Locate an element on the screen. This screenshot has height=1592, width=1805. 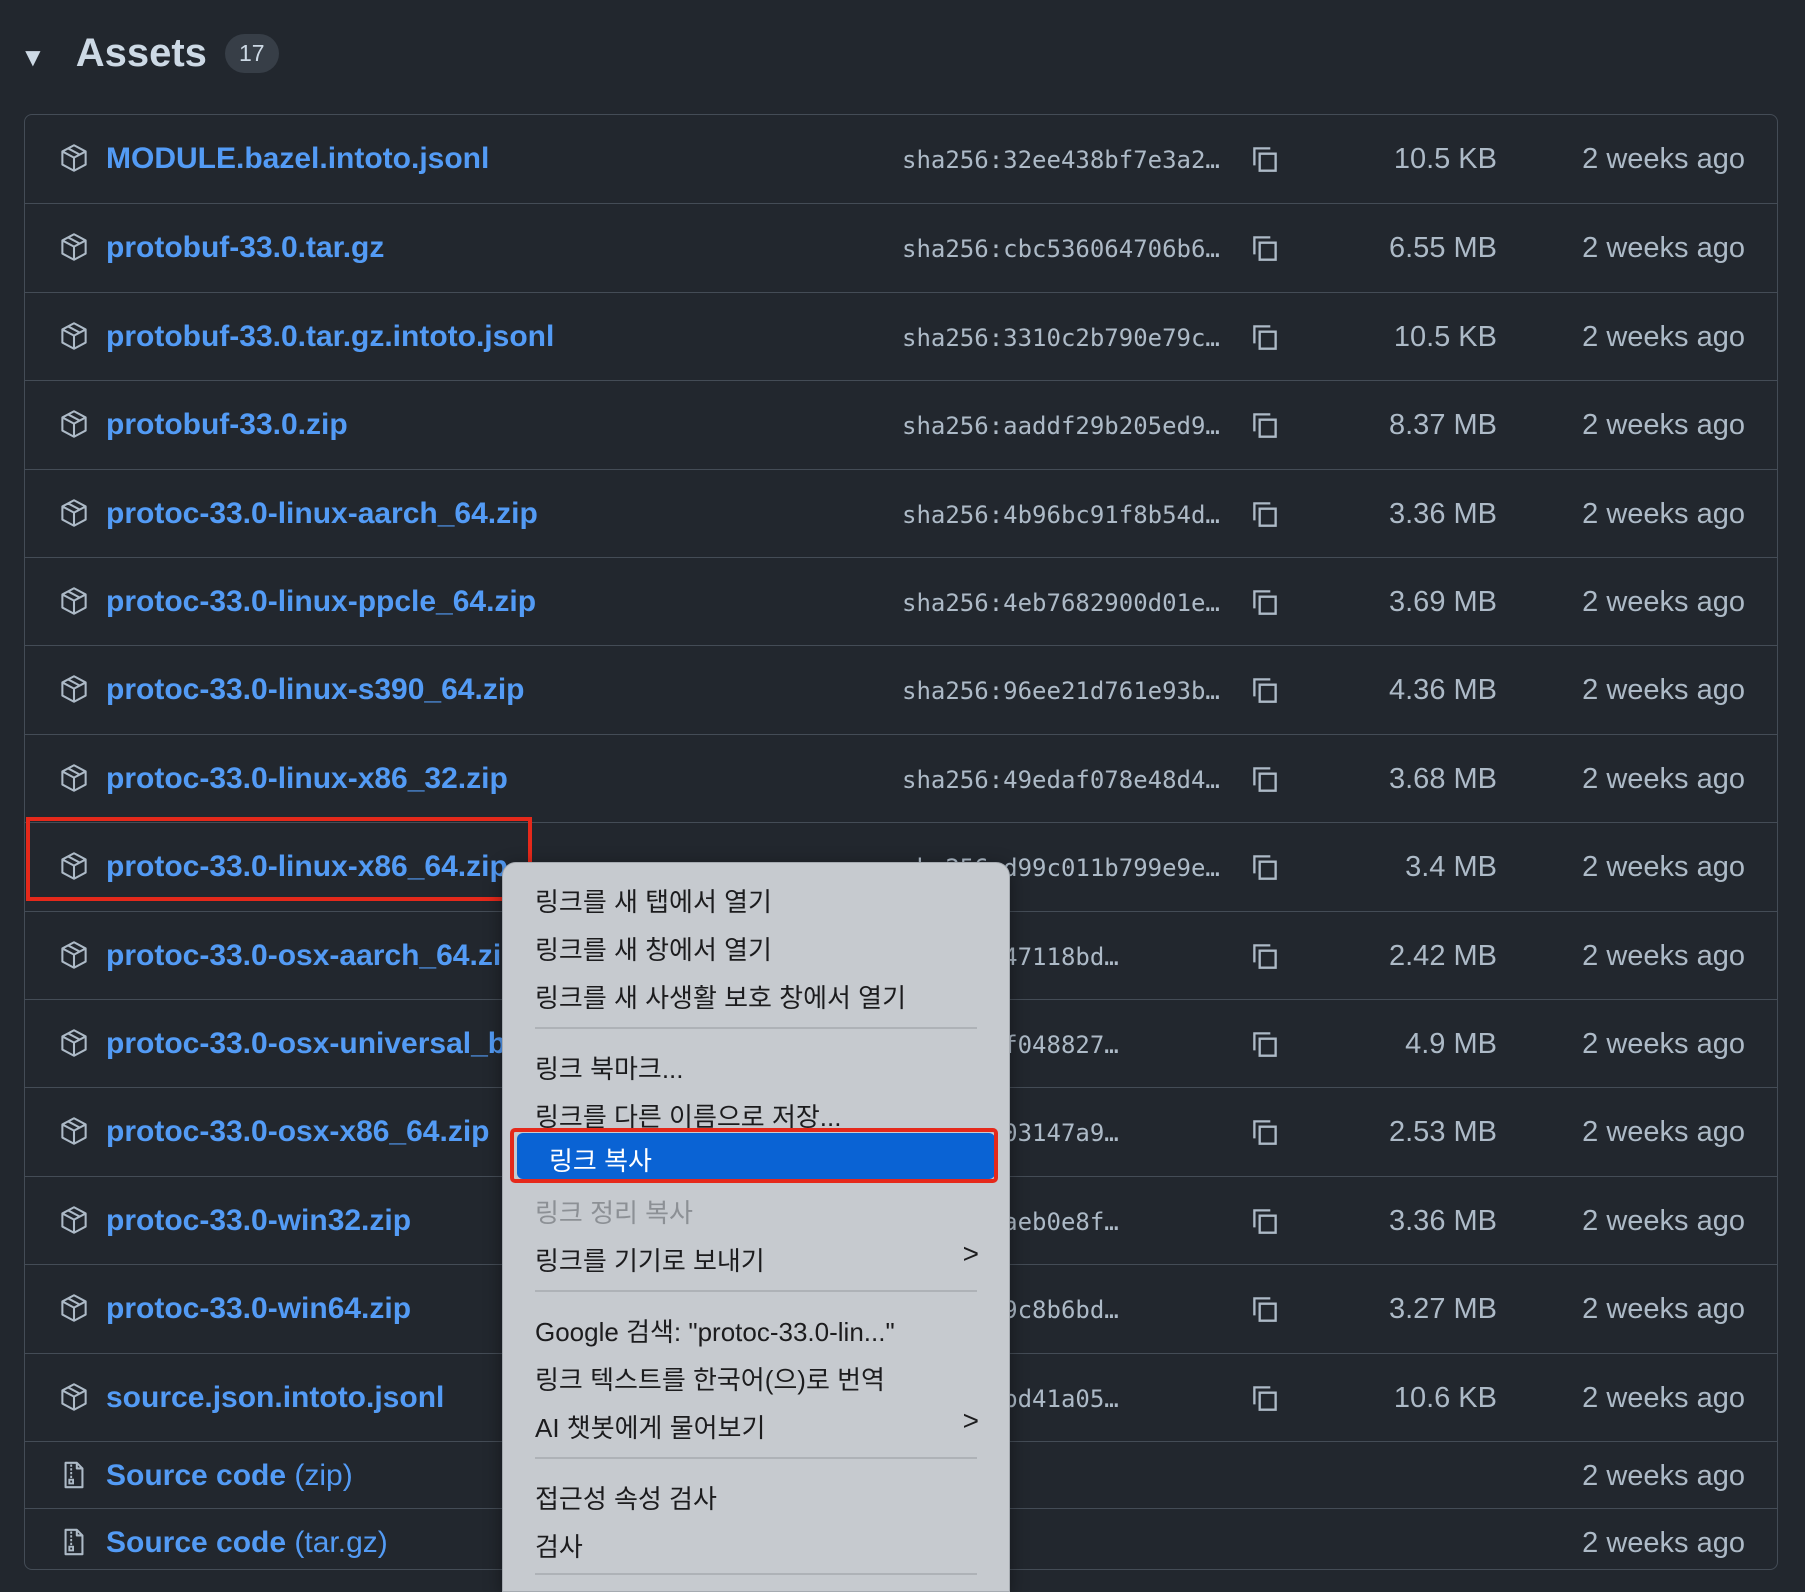
menu-item-open-private-window: 링크를 새 사생활 보호 창에서 열기 is located at coordinates (720, 996).